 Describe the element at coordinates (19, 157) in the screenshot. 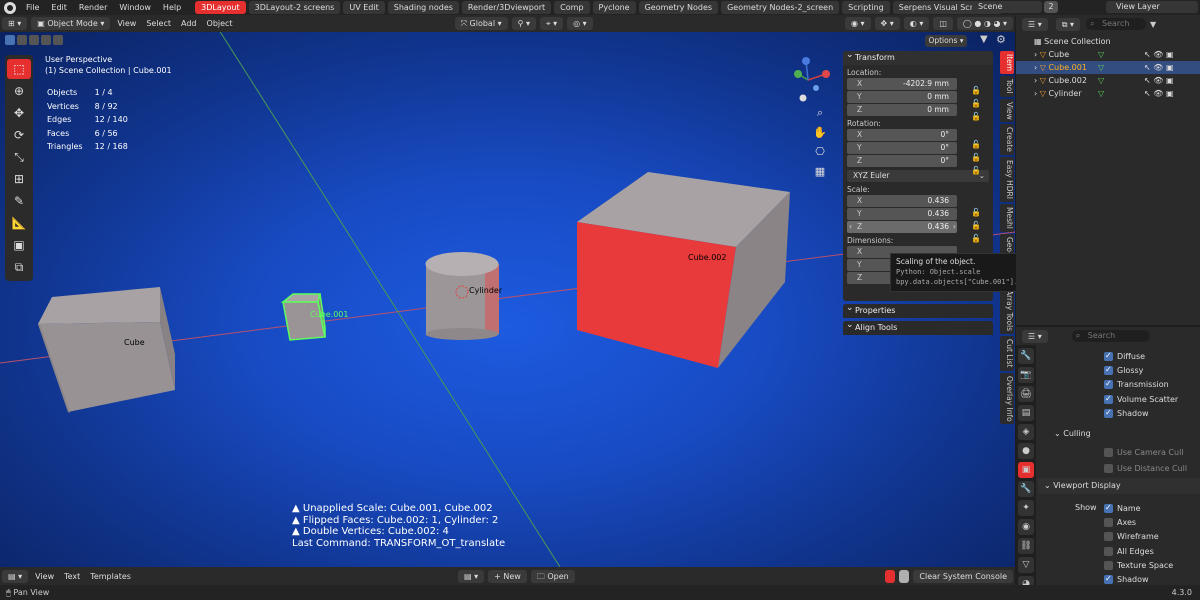

I see `scale-tool-icon: ⤡` at that location.